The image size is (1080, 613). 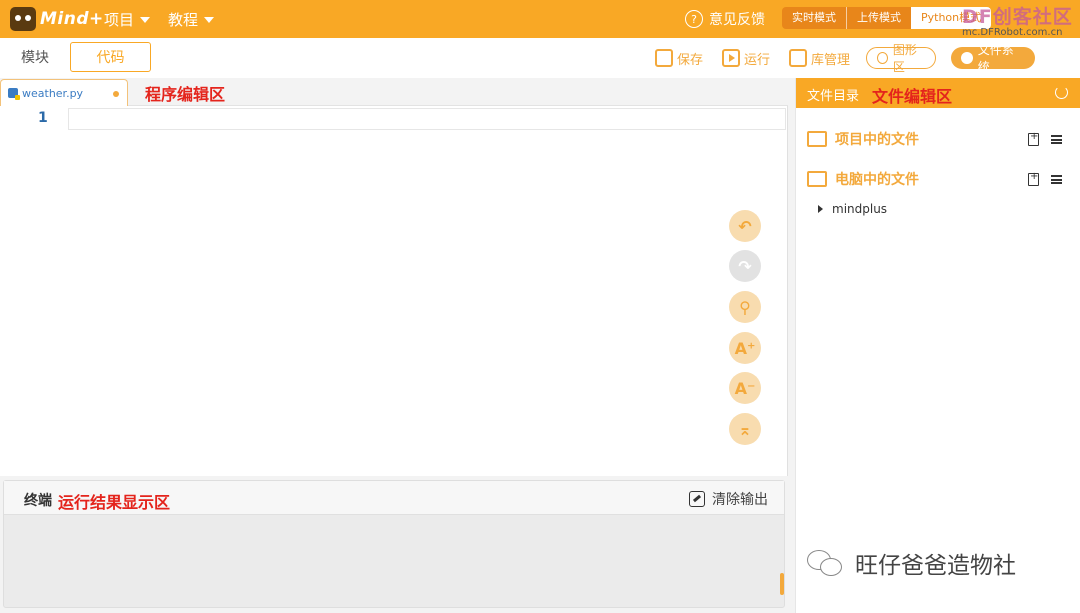 I want to click on save-label: 保存, so click(x=690, y=60).